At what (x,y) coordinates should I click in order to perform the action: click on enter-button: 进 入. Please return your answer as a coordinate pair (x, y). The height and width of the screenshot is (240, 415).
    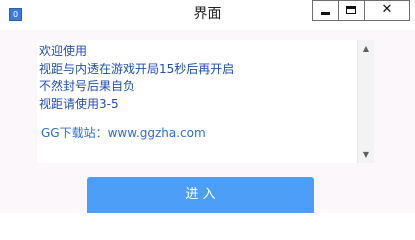
    Looking at the image, I should click on (200, 195).